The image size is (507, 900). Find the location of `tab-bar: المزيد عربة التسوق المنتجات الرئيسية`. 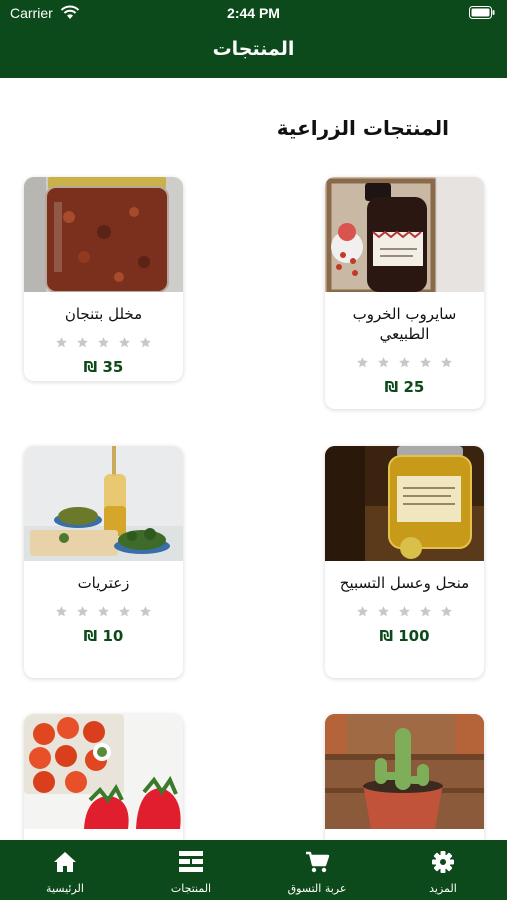

tab-bar: المزيد عربة التسوق المنتجات الرئيسية is located at coordinates (253, 870).